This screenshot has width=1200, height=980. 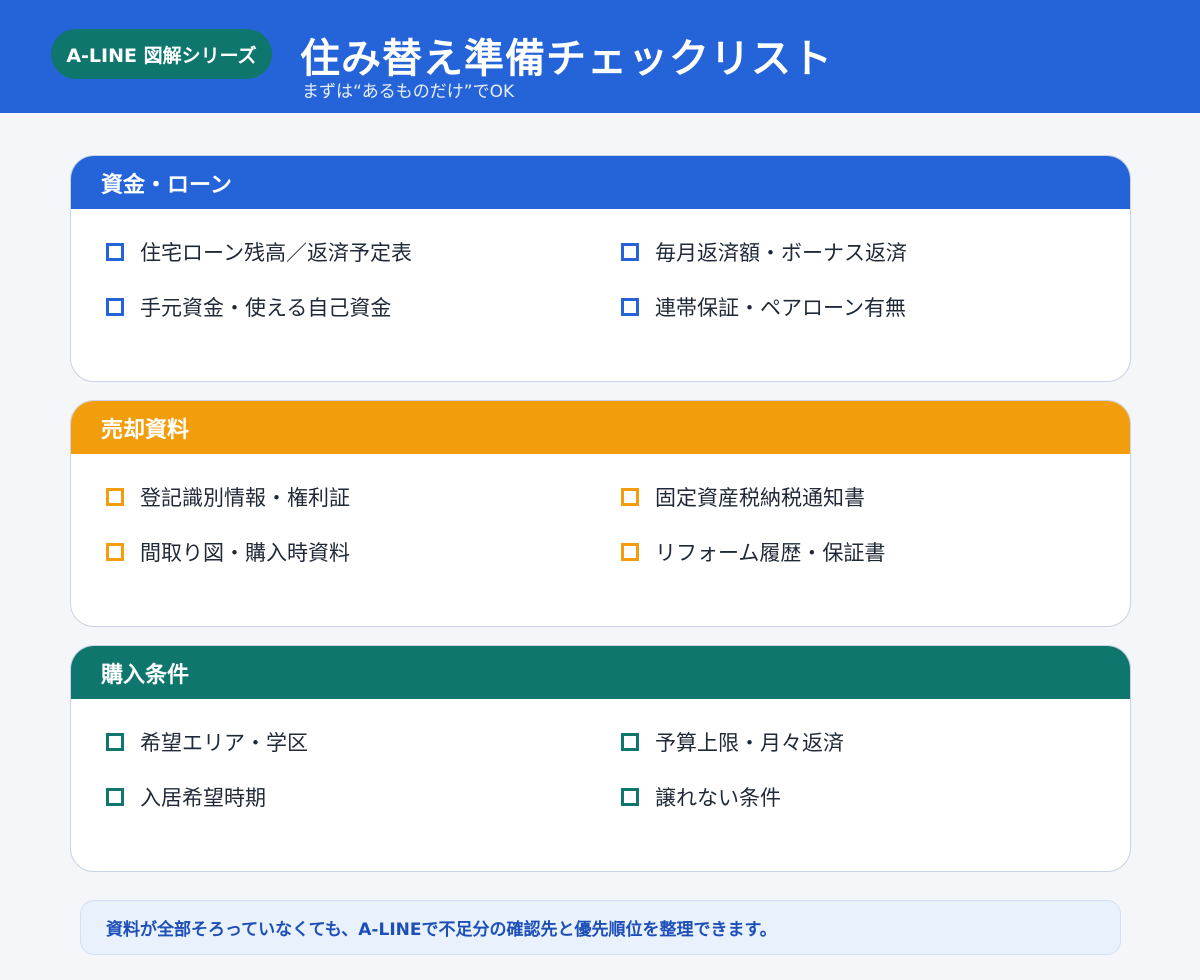 What do you see at coordinates (780, 308) in the screenshot?
I see `checklist-item-label: 連帯保証・ペアローン有無` at bounding box center [780, 308].